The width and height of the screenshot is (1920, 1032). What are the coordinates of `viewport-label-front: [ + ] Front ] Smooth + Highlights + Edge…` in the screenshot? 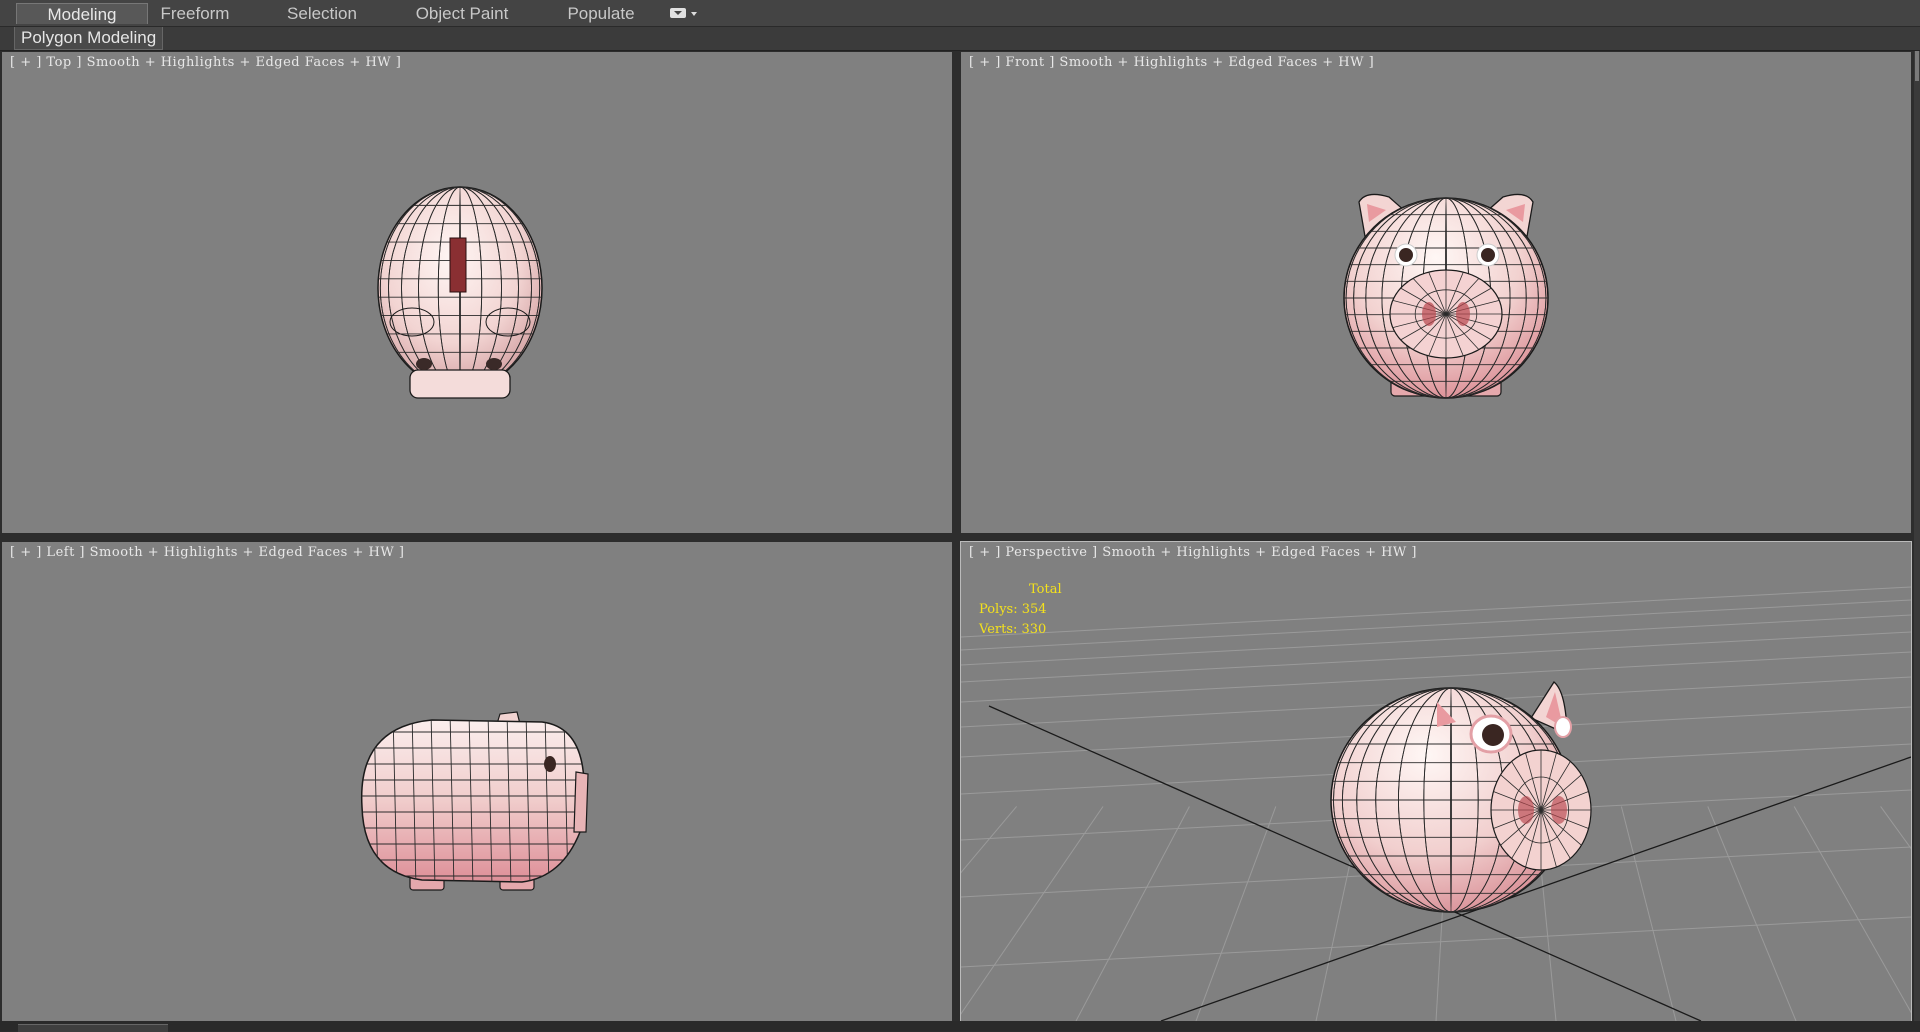 It's located at (1171, 62).